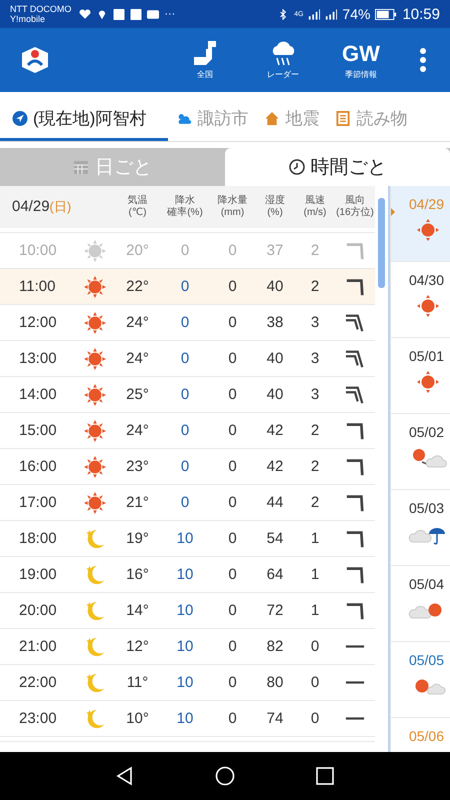  Describe the element at coordinates (28, 19) in the screenshot. I see `carrier-name: Y!mobile` at that location.